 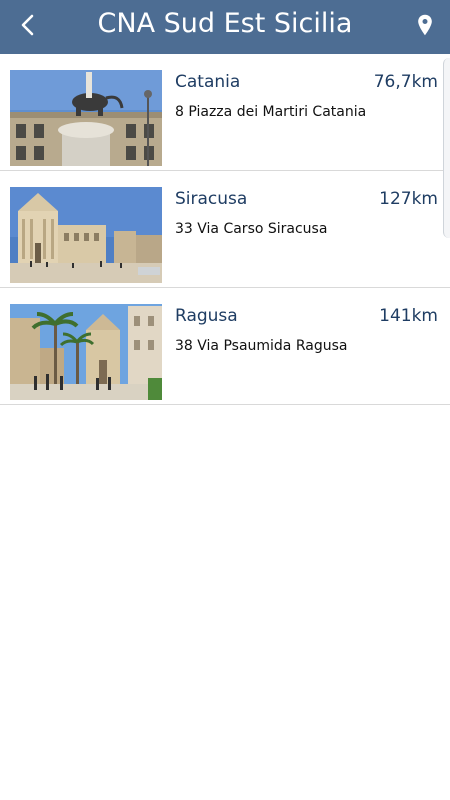 What do you see at coordinates (405, 82) in the screenshot?
I see `location-distance: 76,7km` at bounding box center [405, 82].